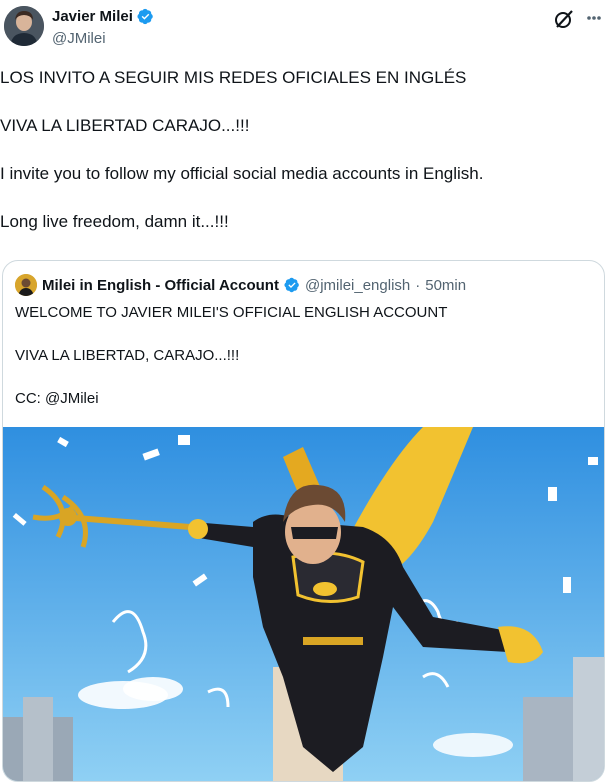 The width and height of the screenshot is (605, 782). I want to click on author-avatar, so click(24, 26).